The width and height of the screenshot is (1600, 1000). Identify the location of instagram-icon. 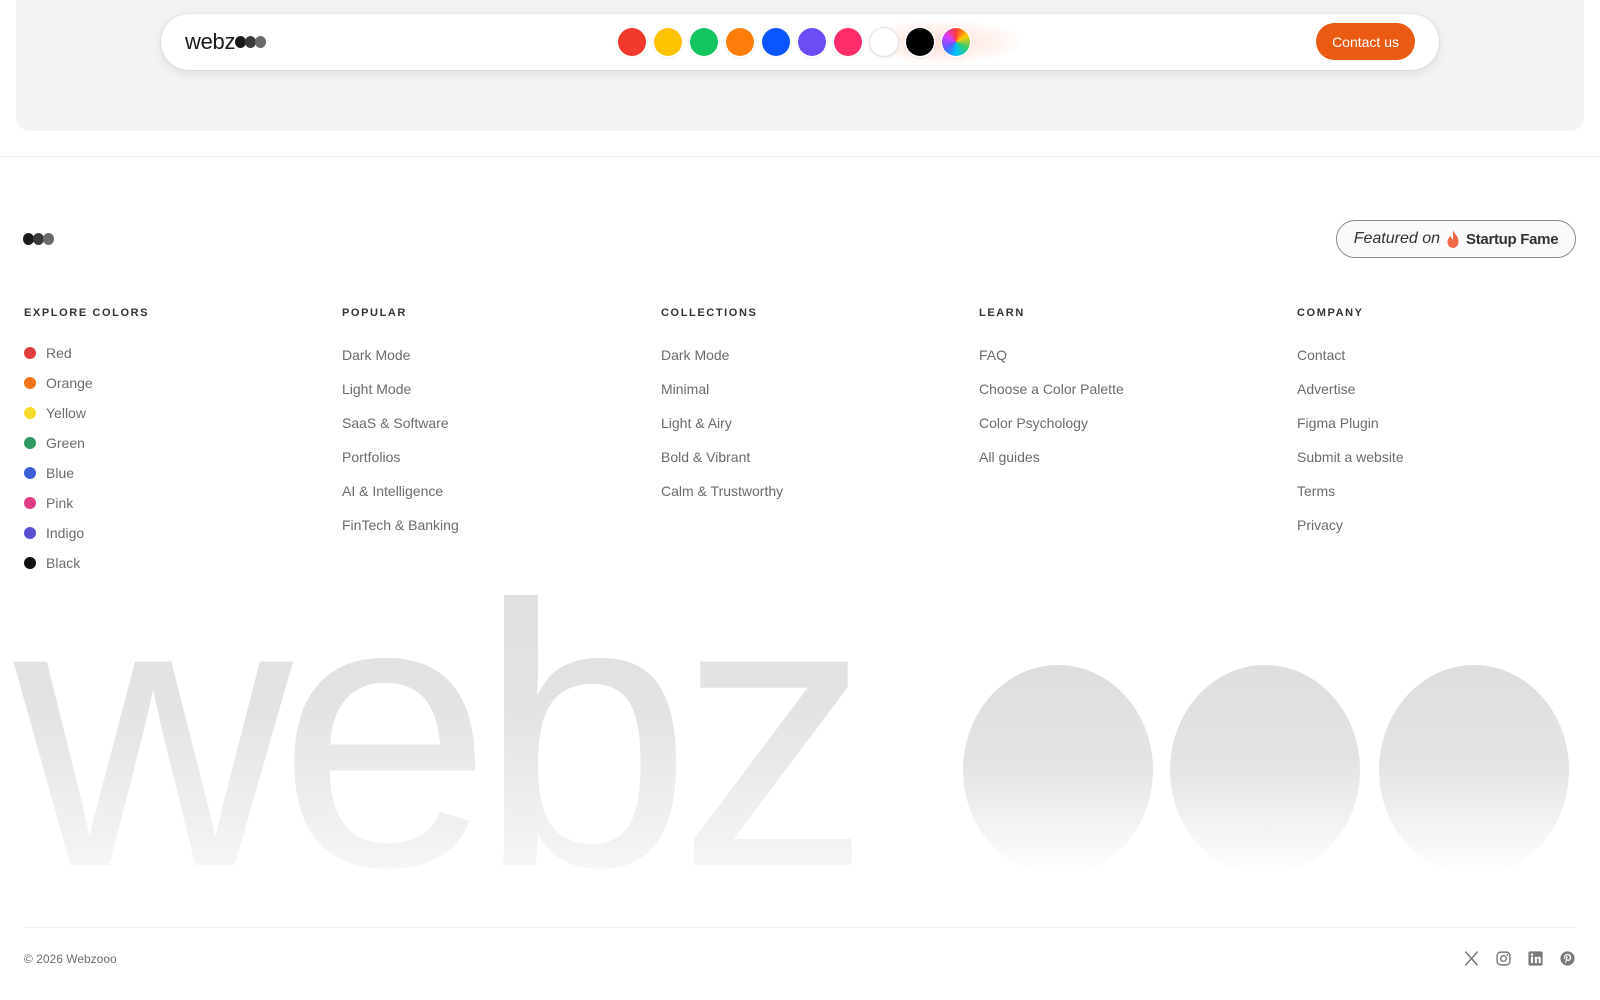
(1503, 958).